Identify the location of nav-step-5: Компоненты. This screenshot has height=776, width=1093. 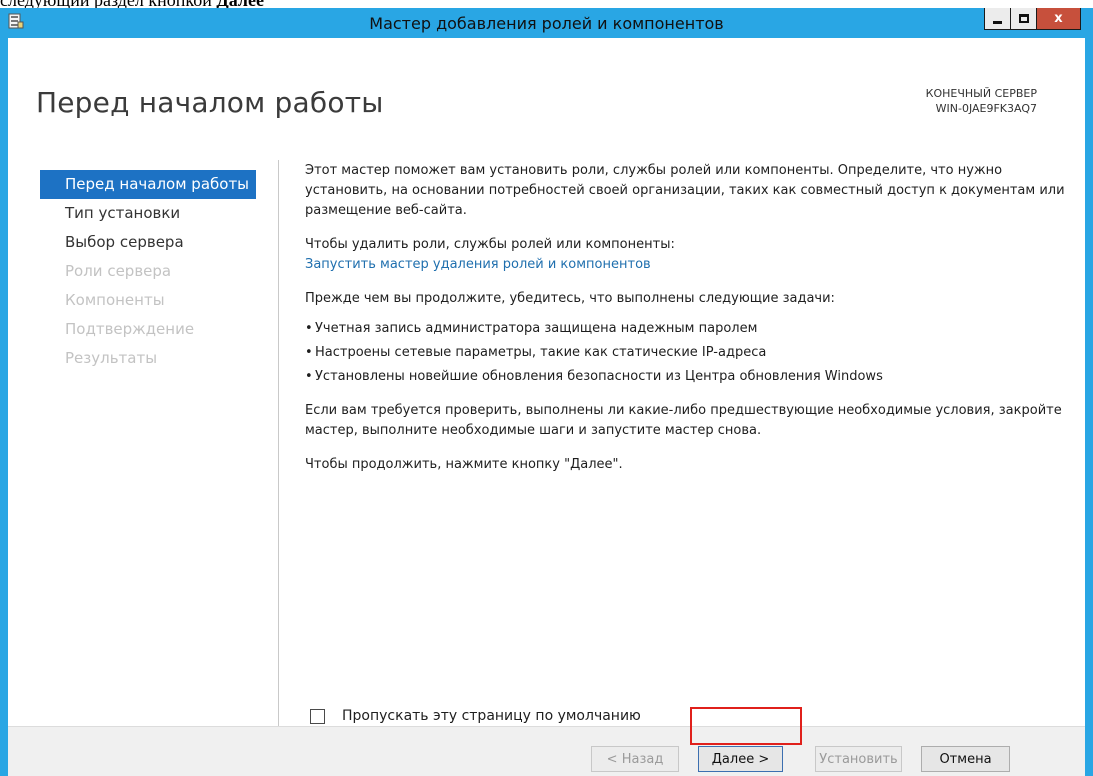
(115, 300).